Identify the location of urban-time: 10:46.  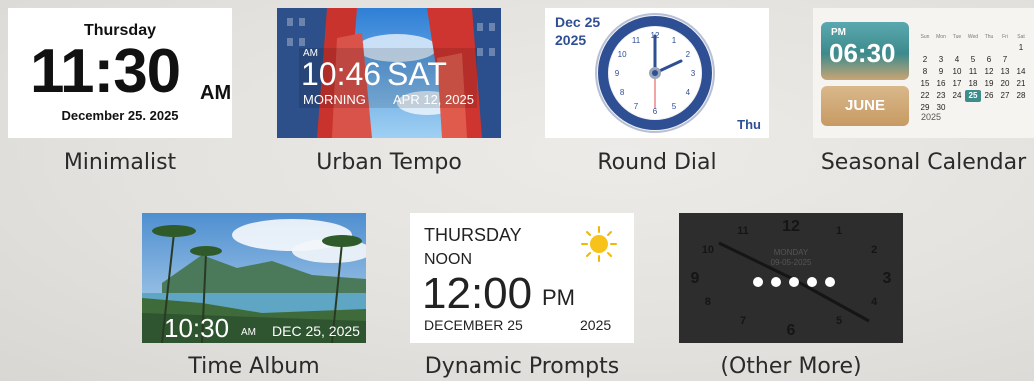
(341, 74).